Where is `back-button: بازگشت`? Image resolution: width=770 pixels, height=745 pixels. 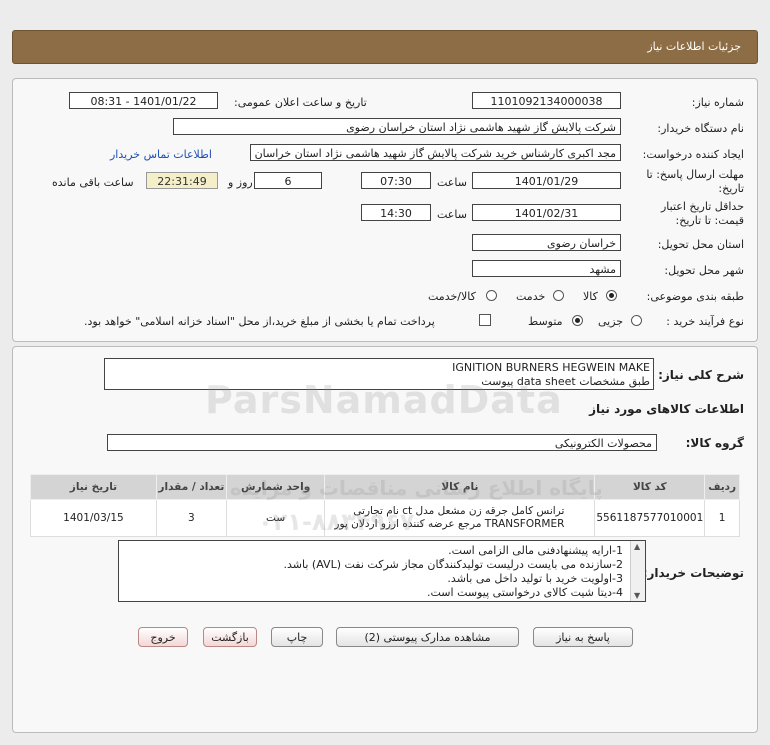
back-button: بازگشت is located at coordinates (230, 637).